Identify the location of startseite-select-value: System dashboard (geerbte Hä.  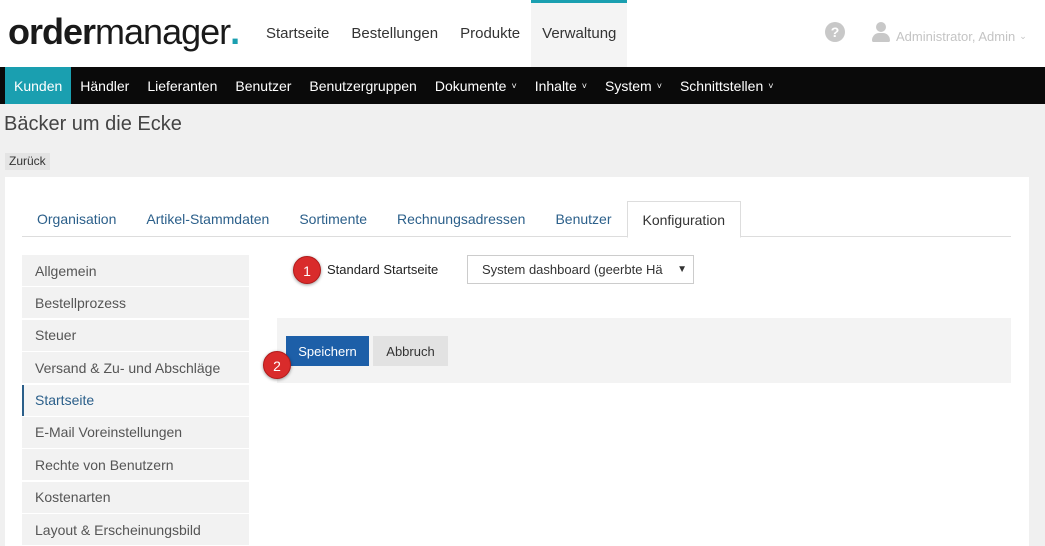
(572, 269).